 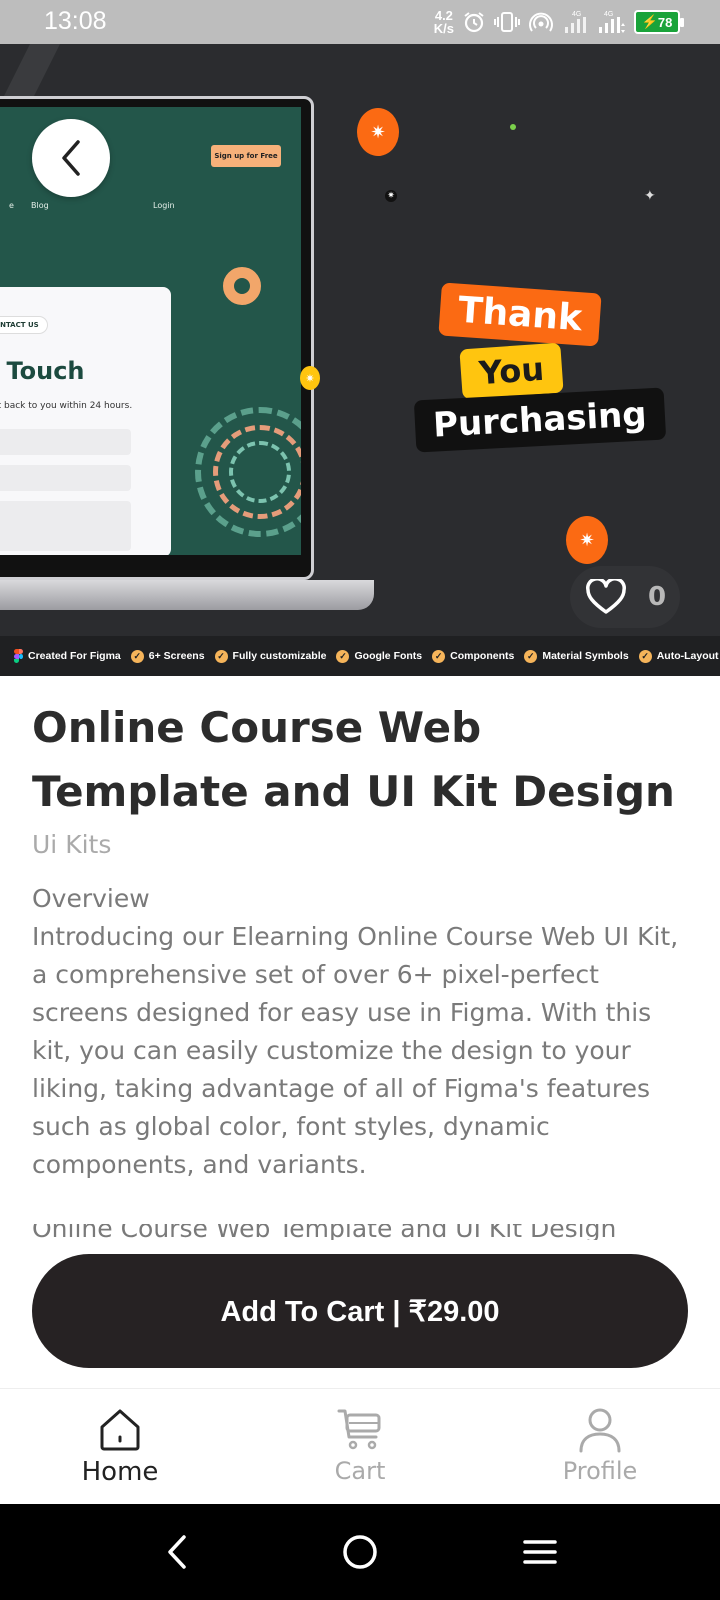 I want to click on rings-illustration, so click(x=248, y=472).